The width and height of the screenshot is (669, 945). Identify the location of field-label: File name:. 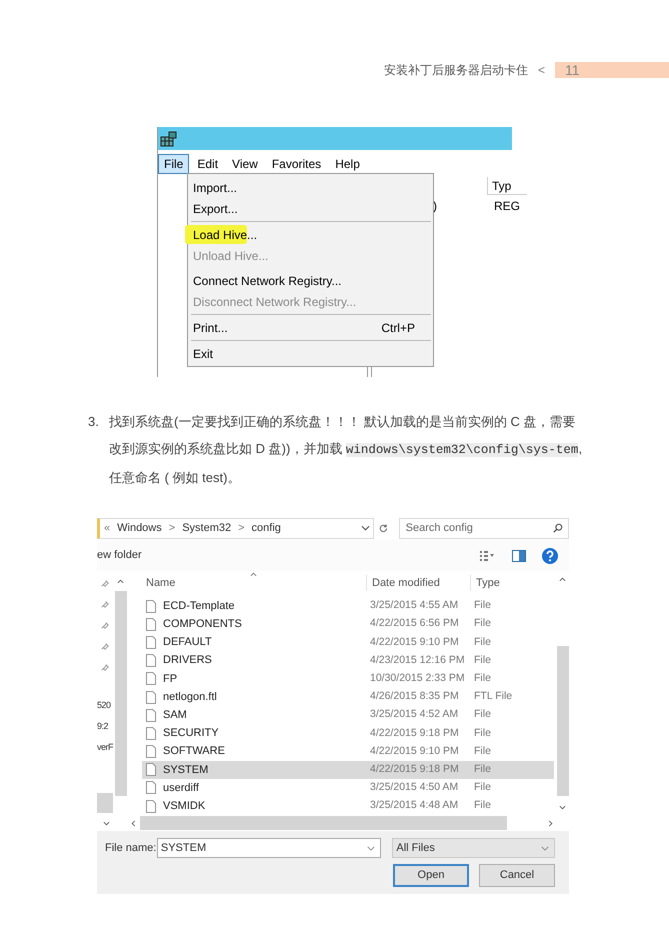
(131, 848).